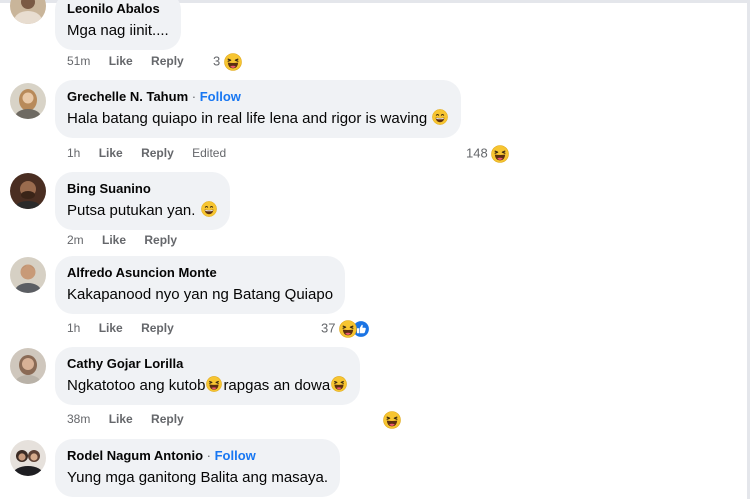 The image size is (750, 499). I want to click on comment-actions: 38m Like Reply, so click(133, 419).